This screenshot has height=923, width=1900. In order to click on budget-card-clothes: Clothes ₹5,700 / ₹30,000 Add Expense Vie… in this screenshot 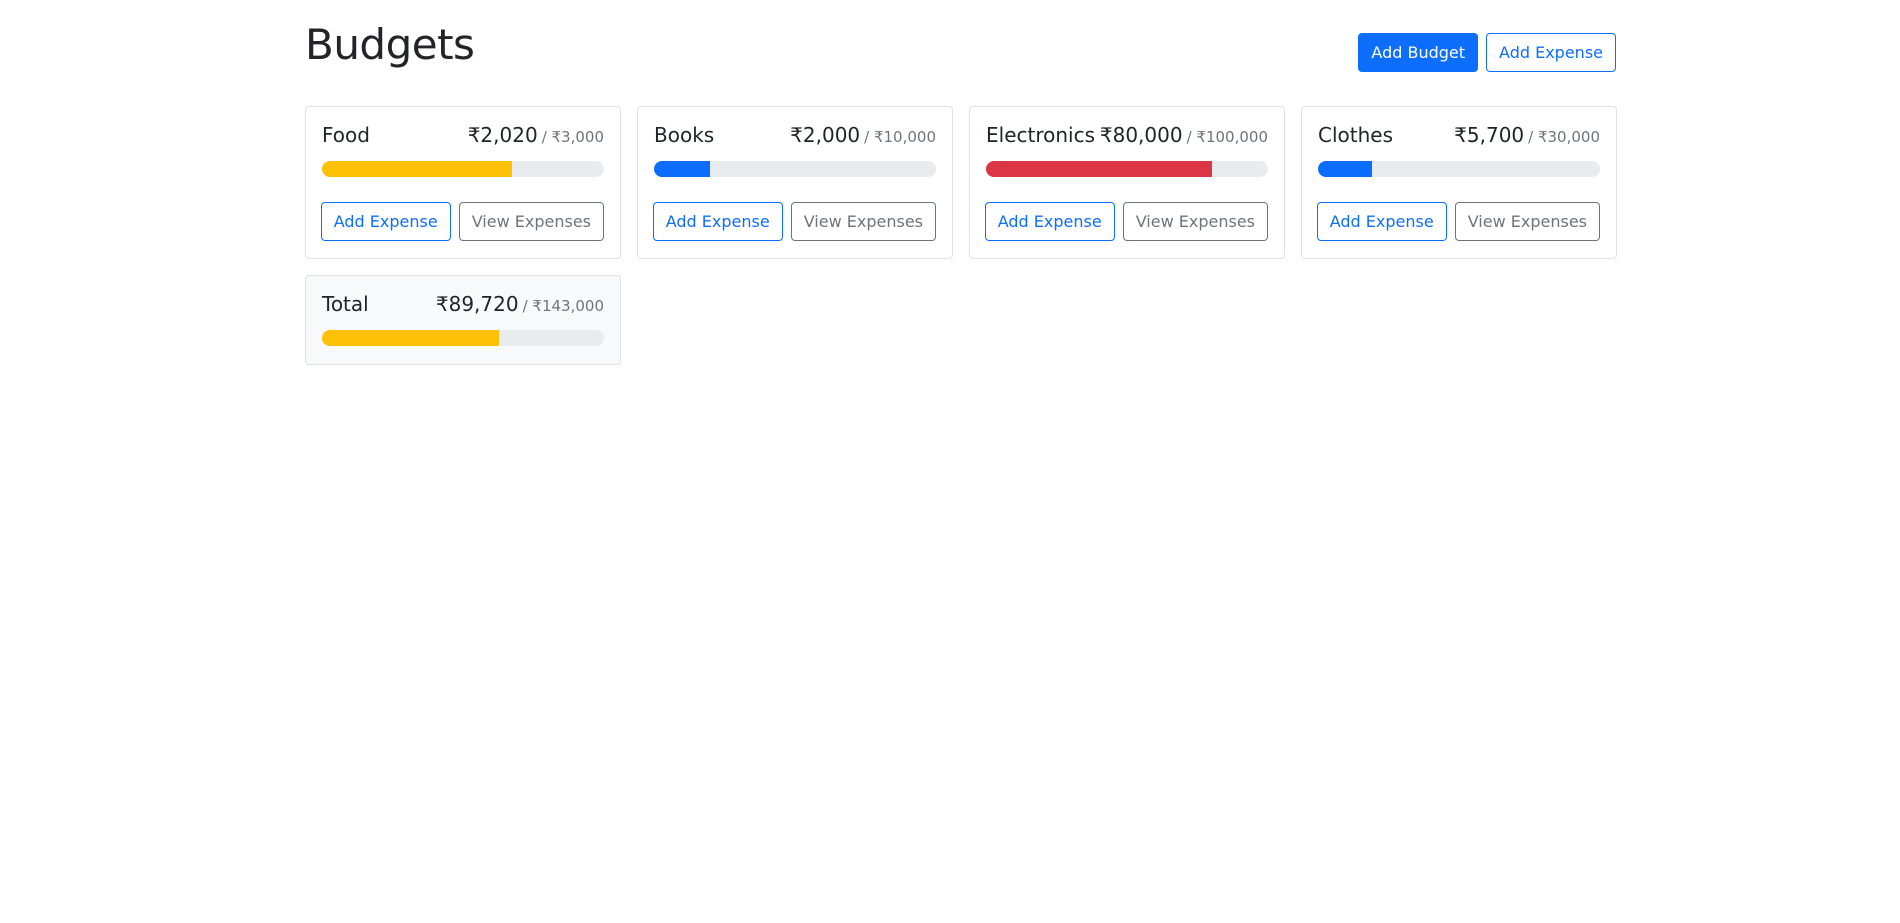, I will do `click(1459, 182)`.